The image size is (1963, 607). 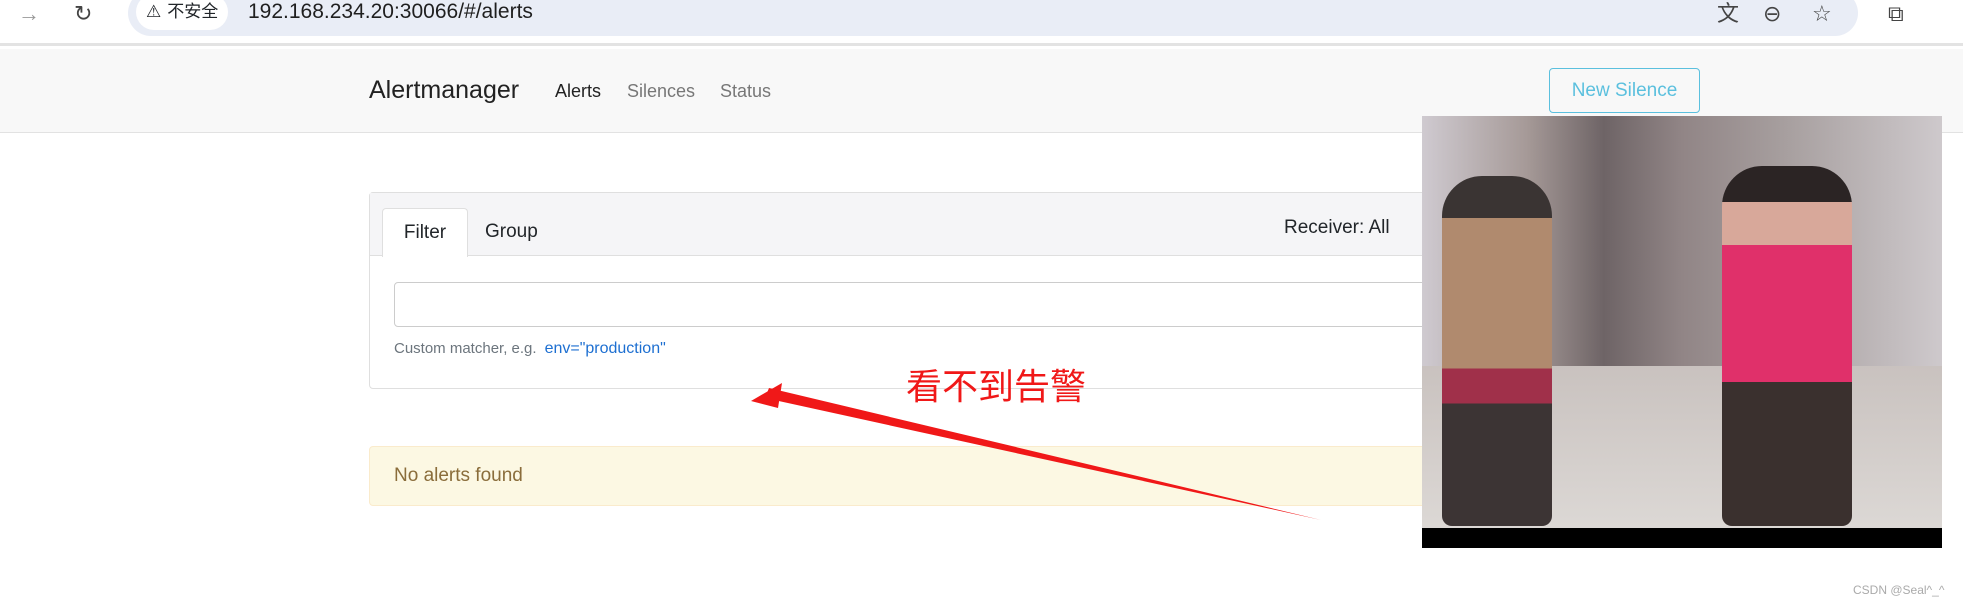 I want to click on nav-status: Status, so click(x=745, y=91).